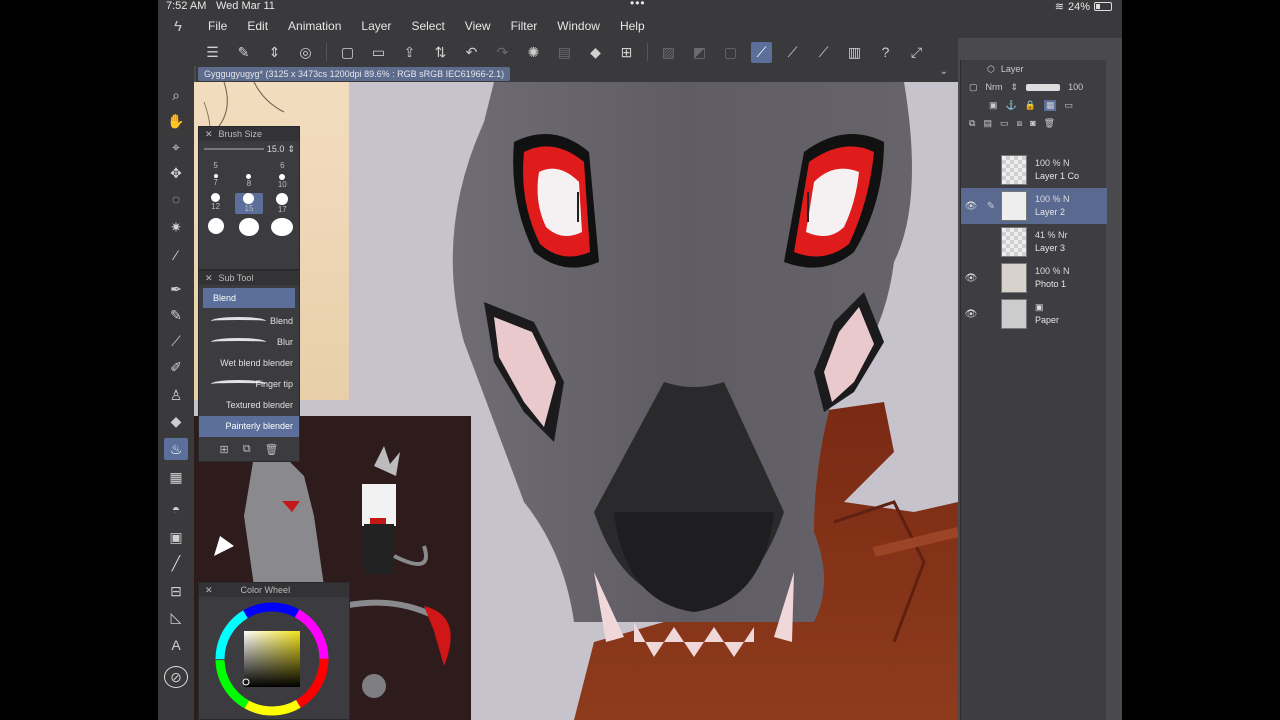  What do you see at coordinates (176, 617) in the screenshot?
I see `ruler-tool-icon: ◺` at bounding box center [176, 617].